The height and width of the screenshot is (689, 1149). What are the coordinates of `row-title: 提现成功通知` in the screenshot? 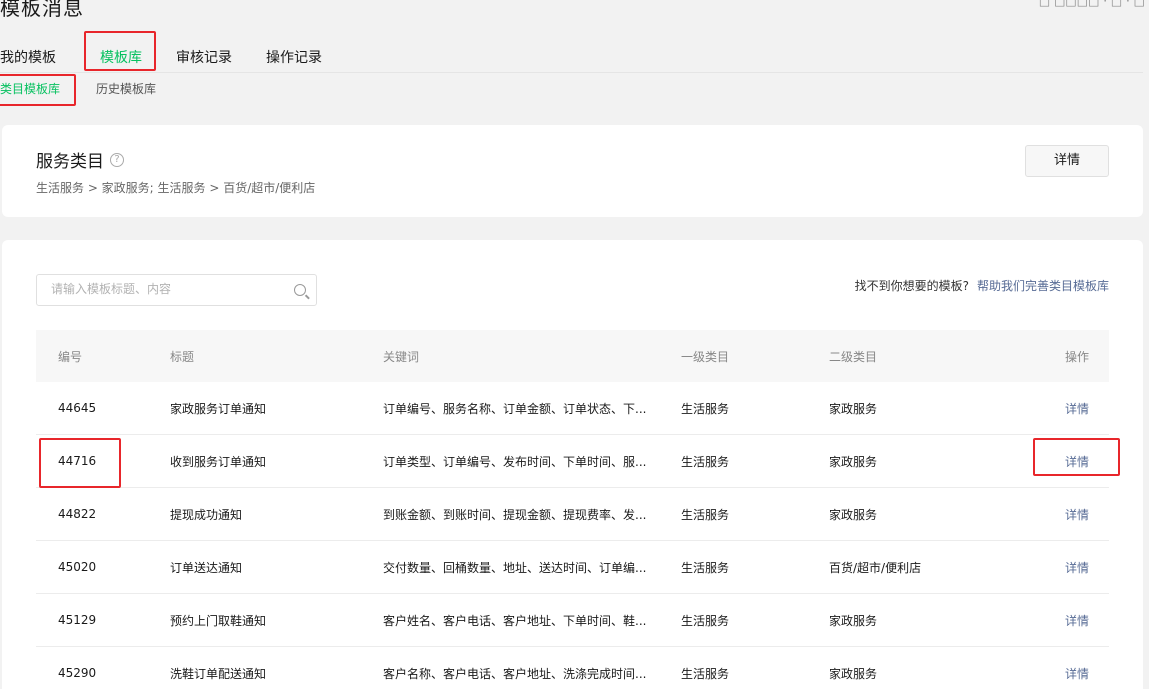 It's located at (206, 514).